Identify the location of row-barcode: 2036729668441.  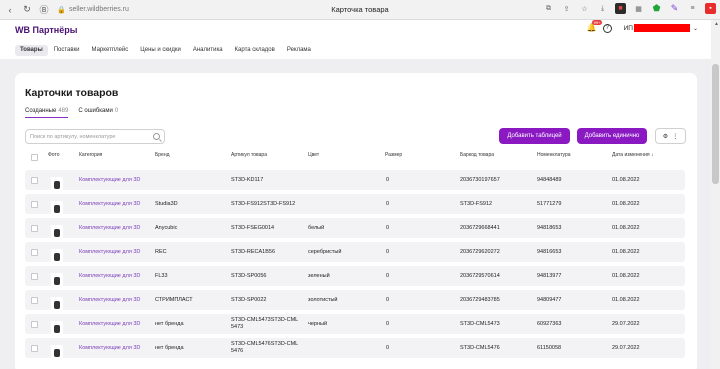
(480, 228).